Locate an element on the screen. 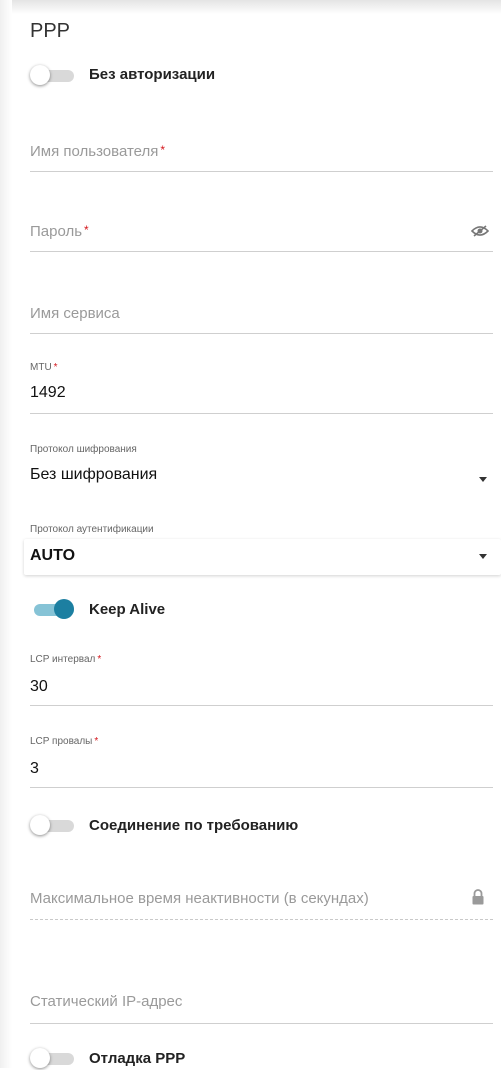  password-placeholder: Пароль is located at coordinates (56, 231).